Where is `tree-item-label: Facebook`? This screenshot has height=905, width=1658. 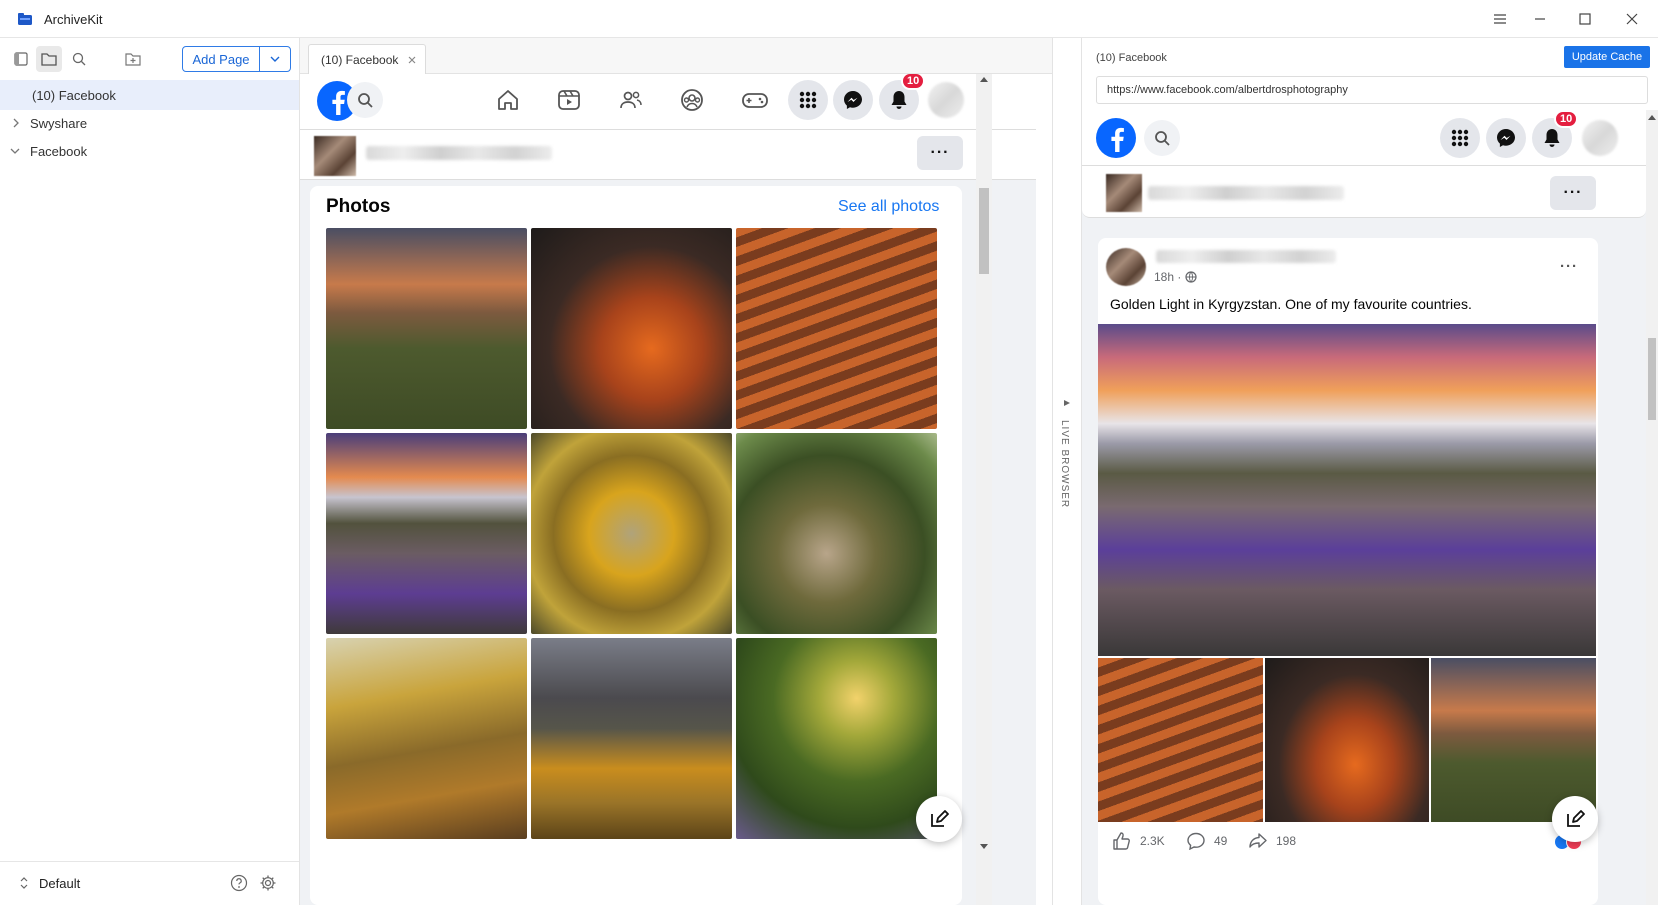
tree-item-label: Facebook is located at coordinates (59, 151).